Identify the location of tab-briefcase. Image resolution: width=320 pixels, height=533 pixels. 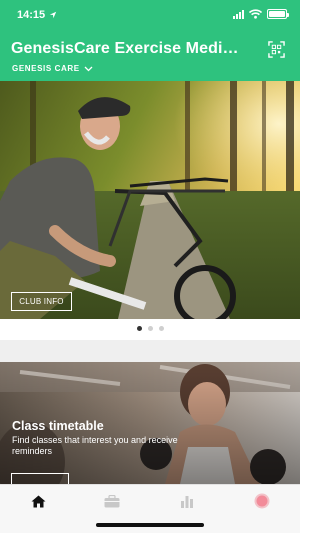
(112, 501).